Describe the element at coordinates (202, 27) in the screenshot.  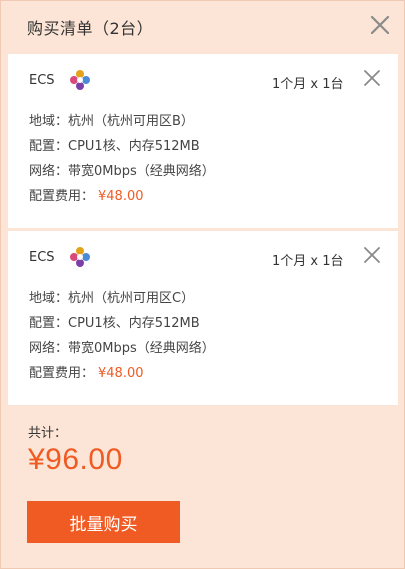
I see `panel-header: 购买清单（2台）` at that location.